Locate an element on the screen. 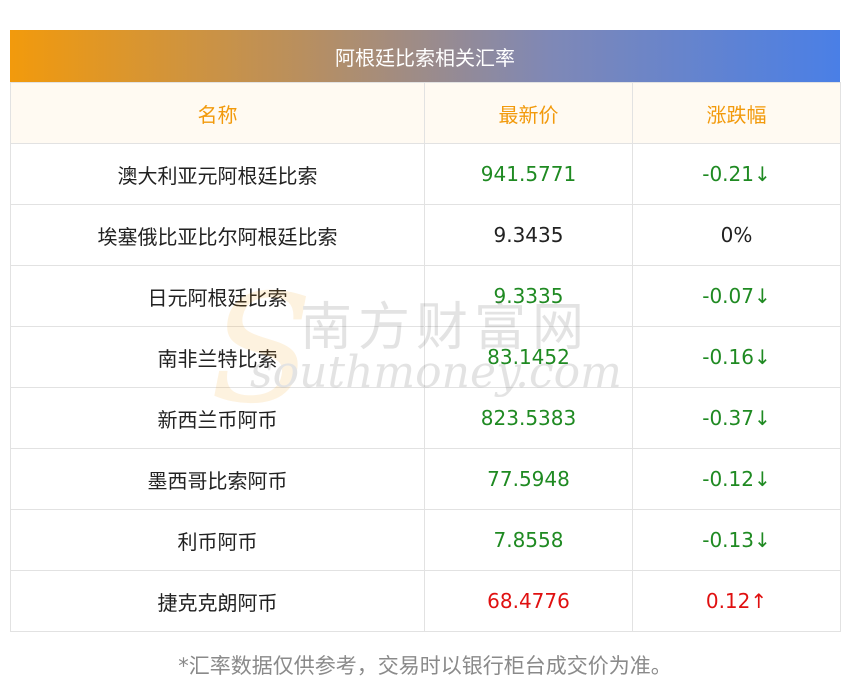 This screenshot has width=850, height=697. table-row: 利币阿币 7.8558 -0.13↓ is located at coordinates (425, 540).